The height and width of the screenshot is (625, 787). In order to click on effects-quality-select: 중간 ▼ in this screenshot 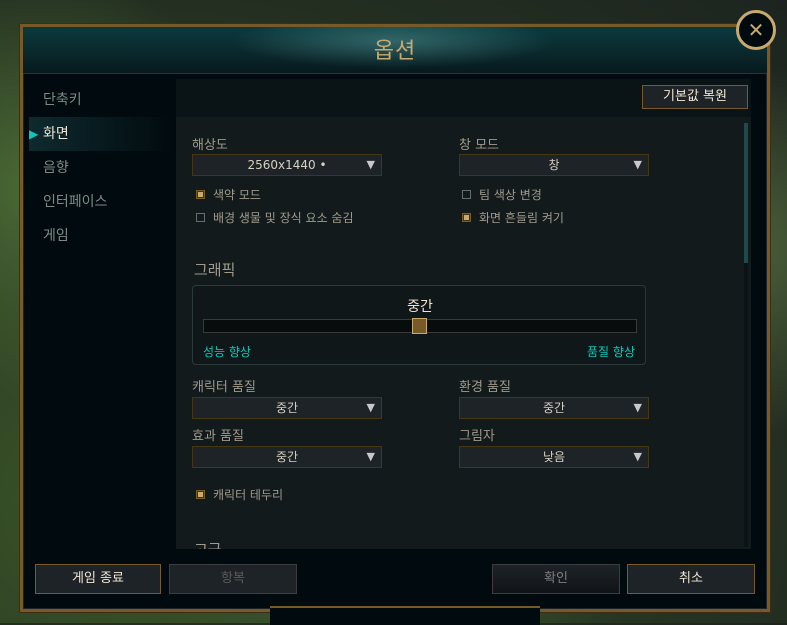, I will do `click(287, 457)`.